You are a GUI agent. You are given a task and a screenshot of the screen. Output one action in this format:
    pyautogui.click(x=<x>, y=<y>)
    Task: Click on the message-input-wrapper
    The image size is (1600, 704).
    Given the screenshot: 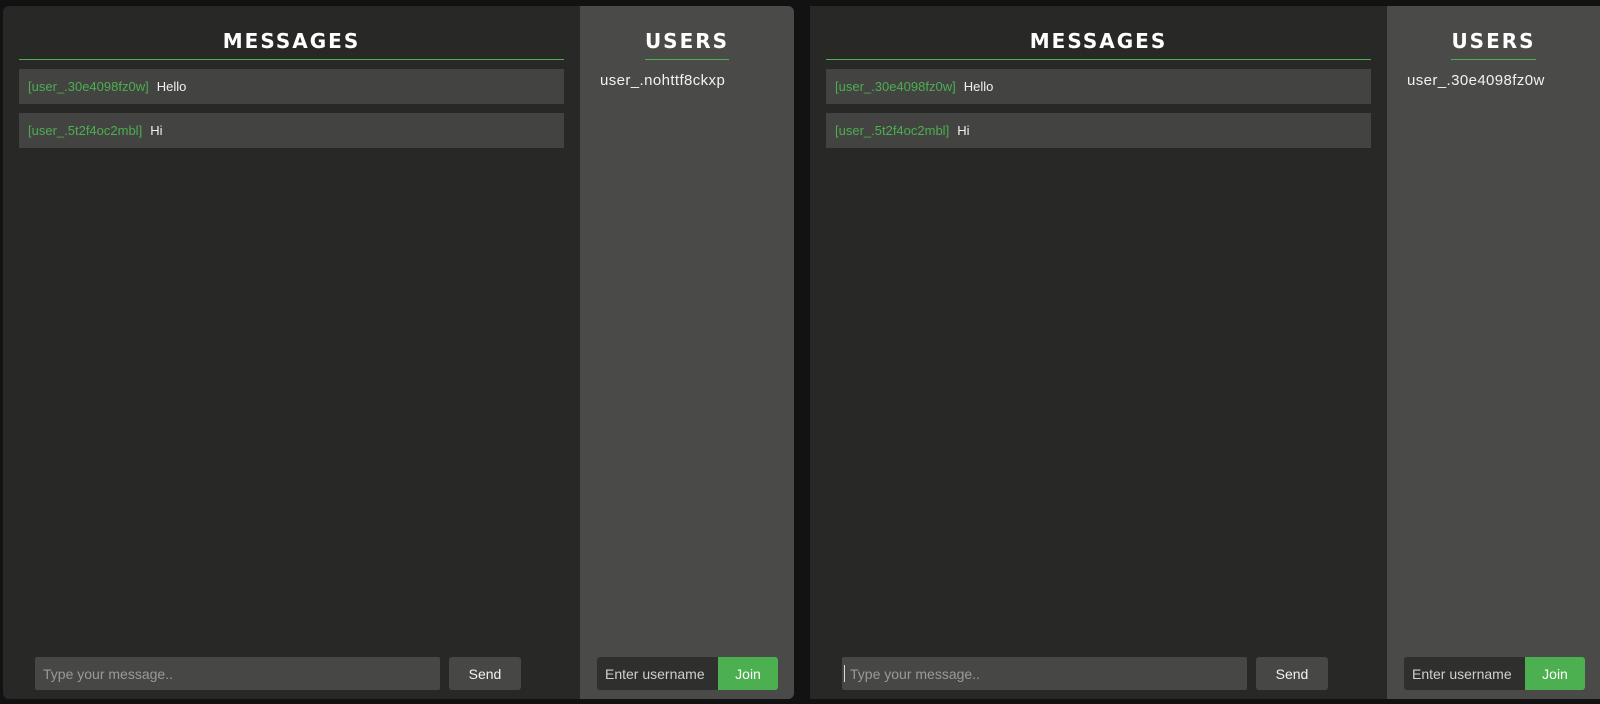 What is the action you would take?
    pyautogui.click(x=1044, y=673)
    